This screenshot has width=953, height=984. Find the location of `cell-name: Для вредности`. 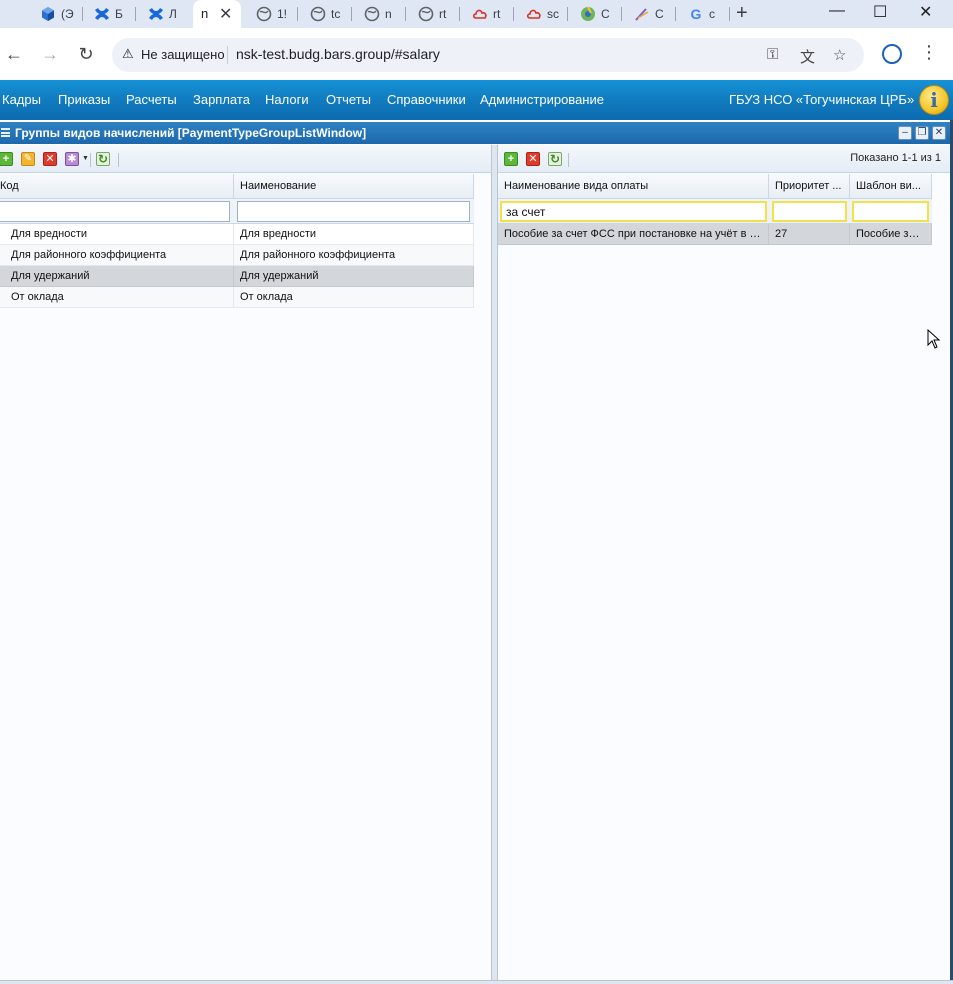

cell-name: Для вредности is located at coordinates (354, 234).